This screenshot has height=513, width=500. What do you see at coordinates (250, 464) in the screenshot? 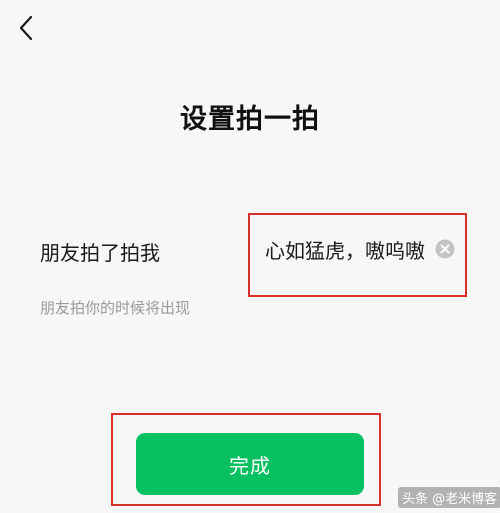
I see `done-button: 完成` at bounding box center [250, 464].